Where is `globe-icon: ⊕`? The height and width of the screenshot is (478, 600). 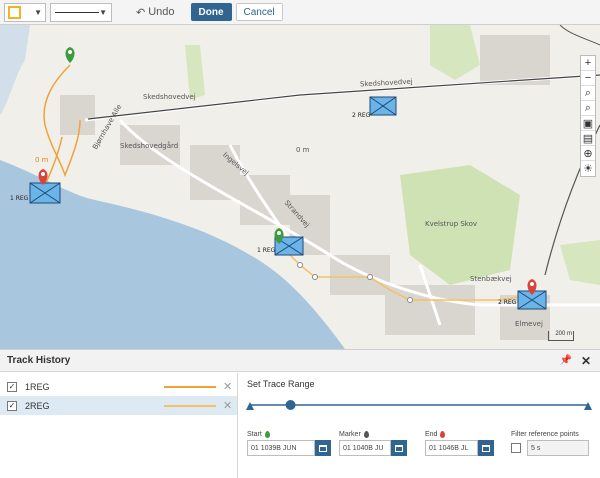 globe-icon: ⊕ is located at coordinates (588, 153).